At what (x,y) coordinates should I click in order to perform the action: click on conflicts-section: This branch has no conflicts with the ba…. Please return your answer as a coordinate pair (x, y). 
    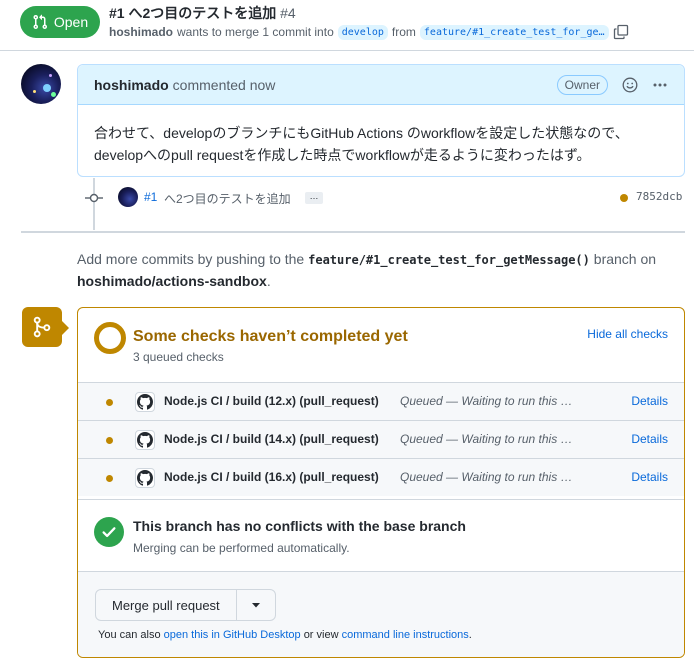
    Looking at the image, I should click on (381, 536).